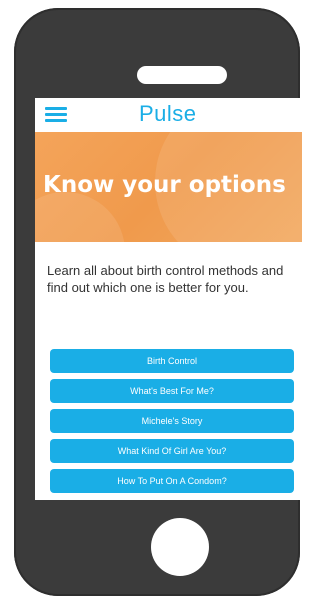  What do you see at coordinates (172, 391) in the screenshot?
I see `whats-best-for-me-button: What's Best For Me?` at bounding box center [172, 391].